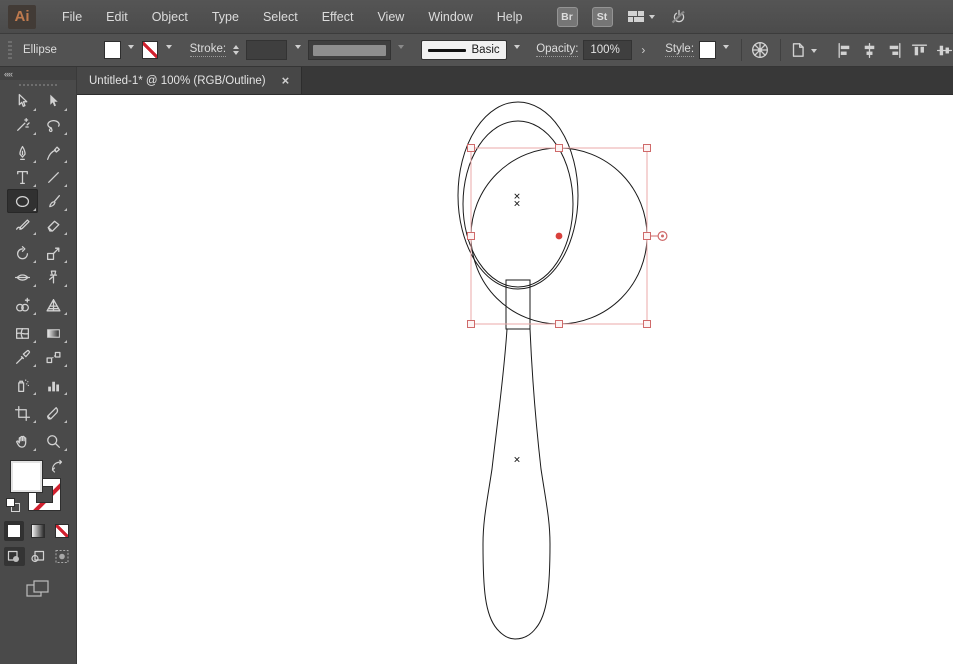  What do you see at coordinates (53, 305) in the screenshot?
I see `perspective-grid-tool` at bounding box center [53, 305].